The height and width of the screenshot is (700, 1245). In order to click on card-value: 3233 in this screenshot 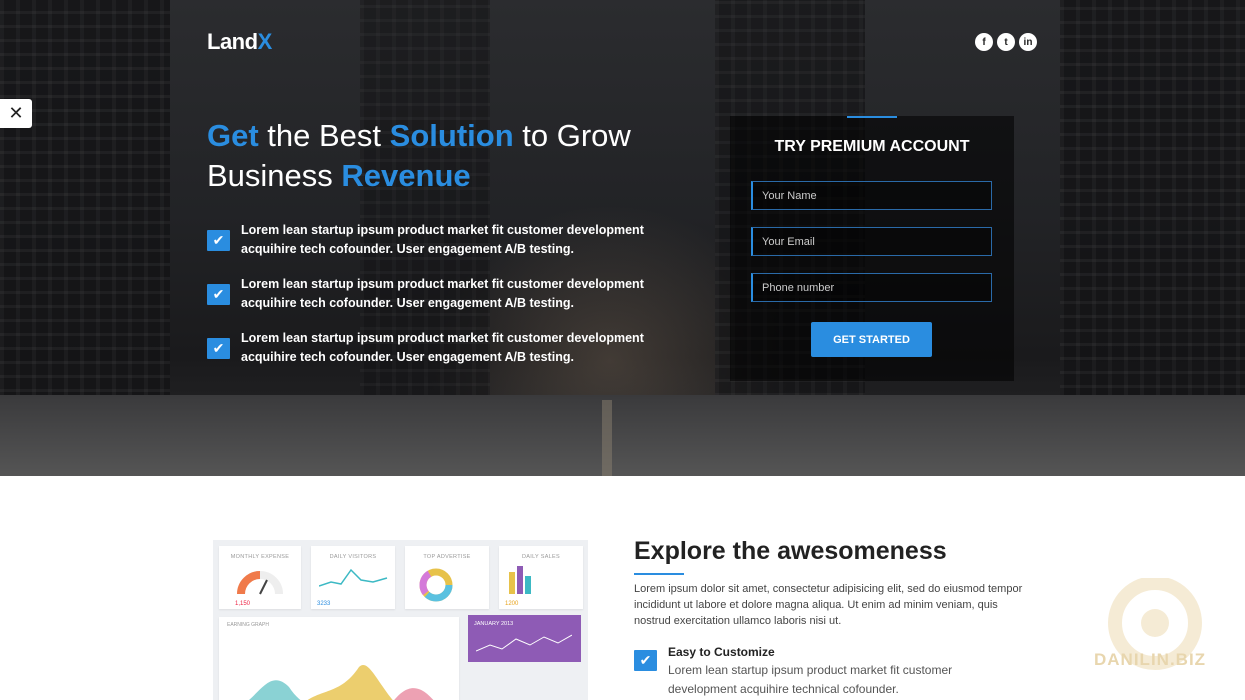, I will do `click(324, 604)`.